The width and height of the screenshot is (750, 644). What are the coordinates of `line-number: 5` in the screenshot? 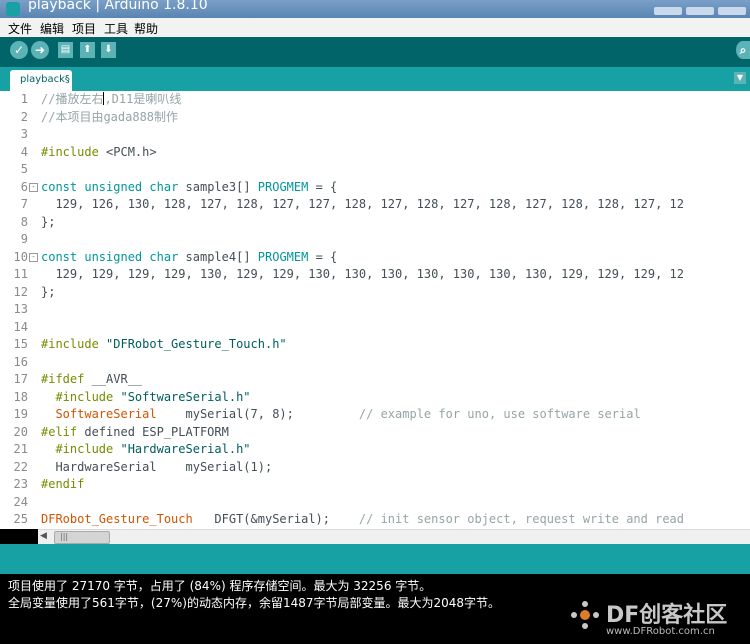 It's located at (24, 169).